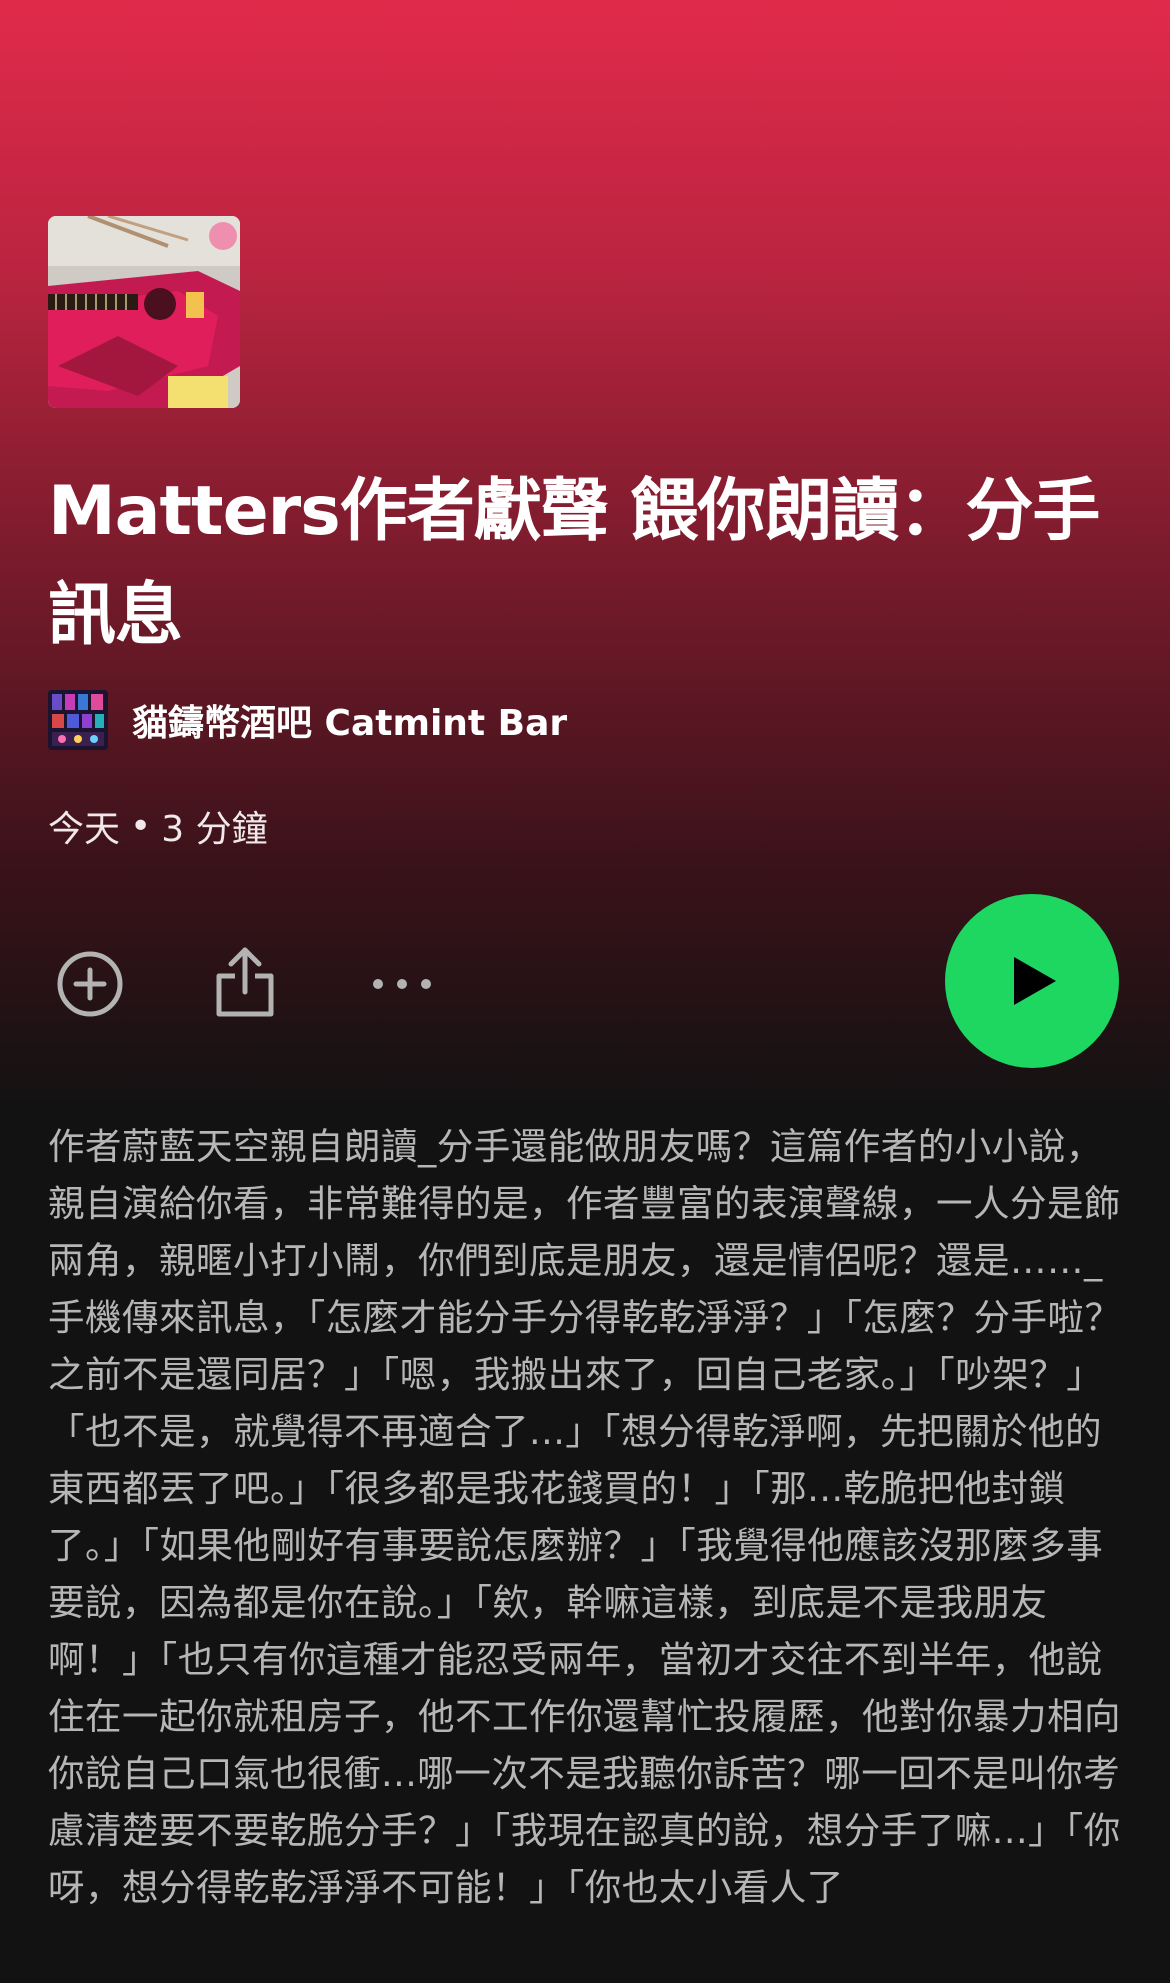 The image size is (1170, 1983). I want to click on more-dots-icon, so click(402, 984).